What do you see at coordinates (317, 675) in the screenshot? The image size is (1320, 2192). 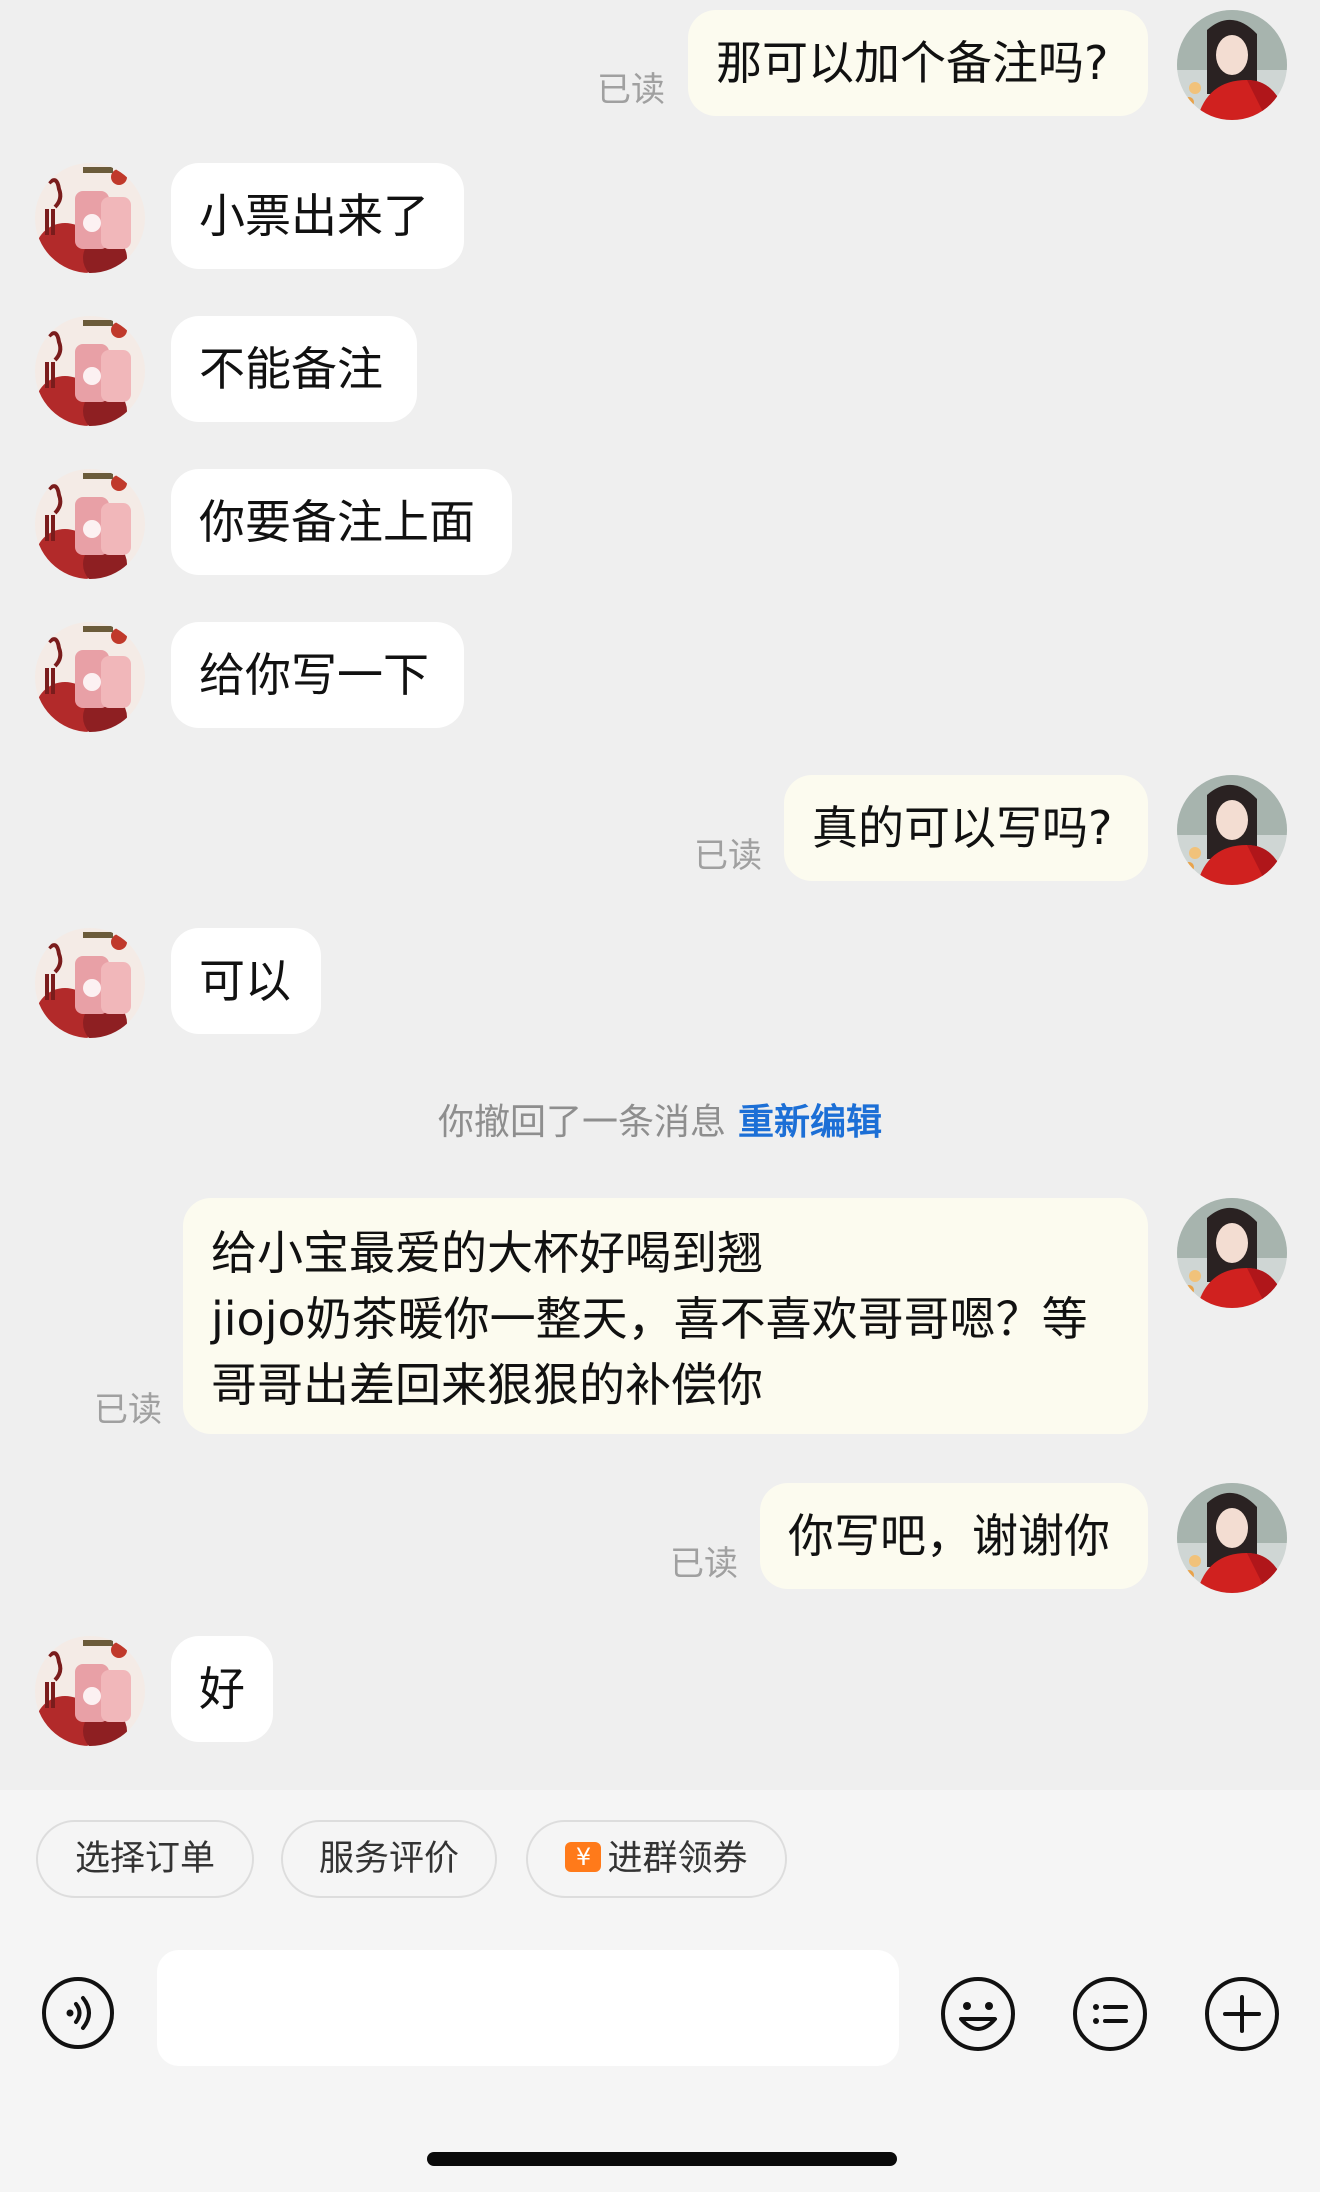 I see `message-bubble-incoming: 给你写一下` at bounding box center [317, 675].